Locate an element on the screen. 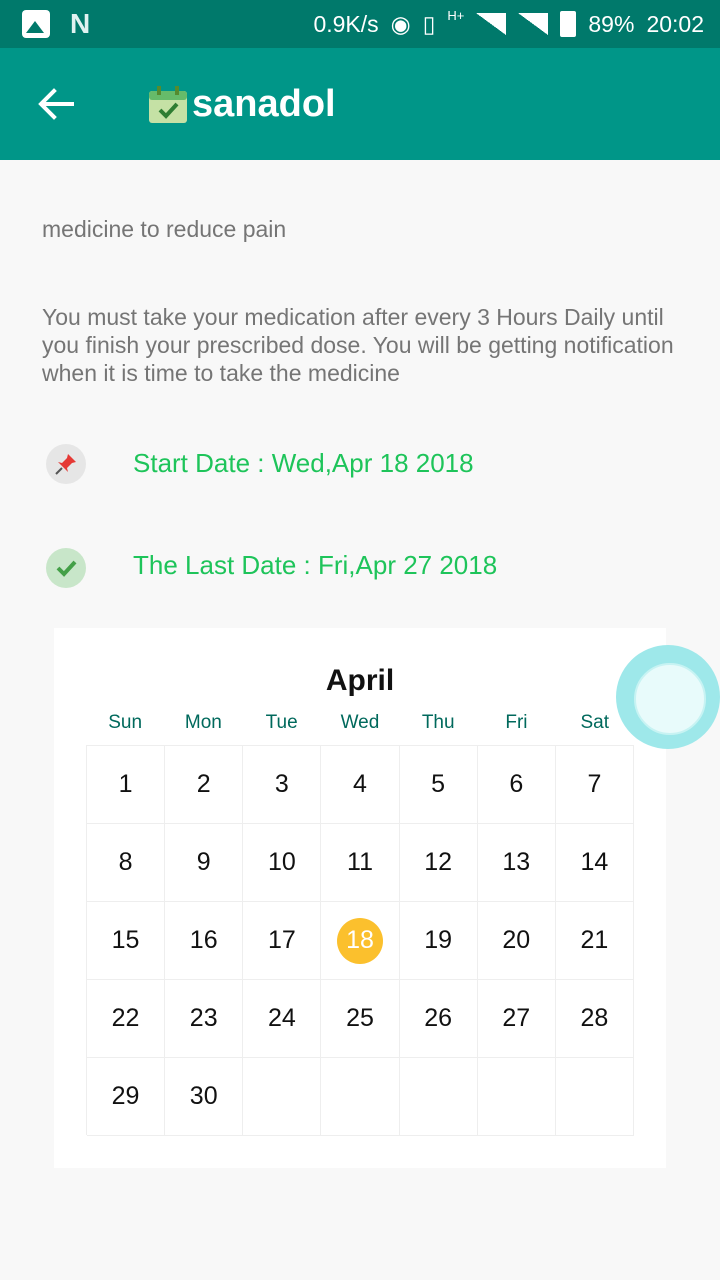  calendar-day: 26 is located at coordinates (438, 1019).